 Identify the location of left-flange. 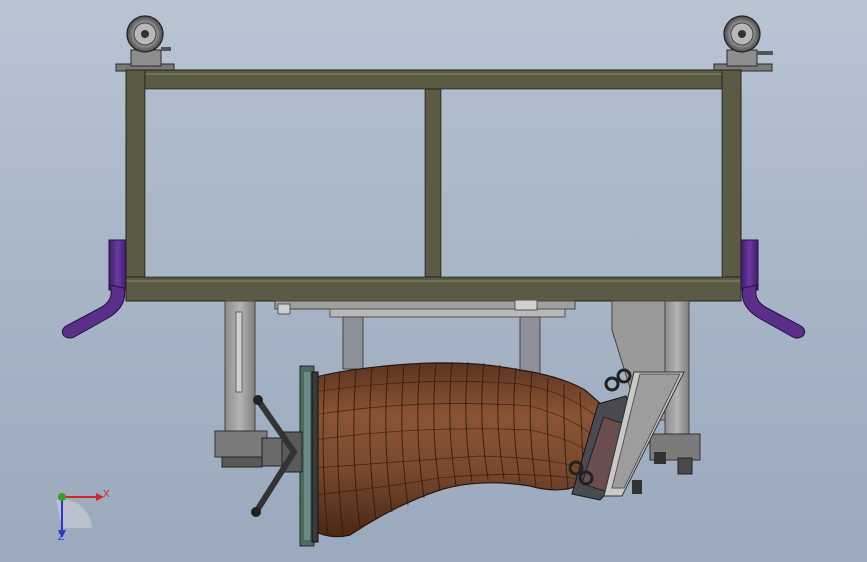
(309, 456).